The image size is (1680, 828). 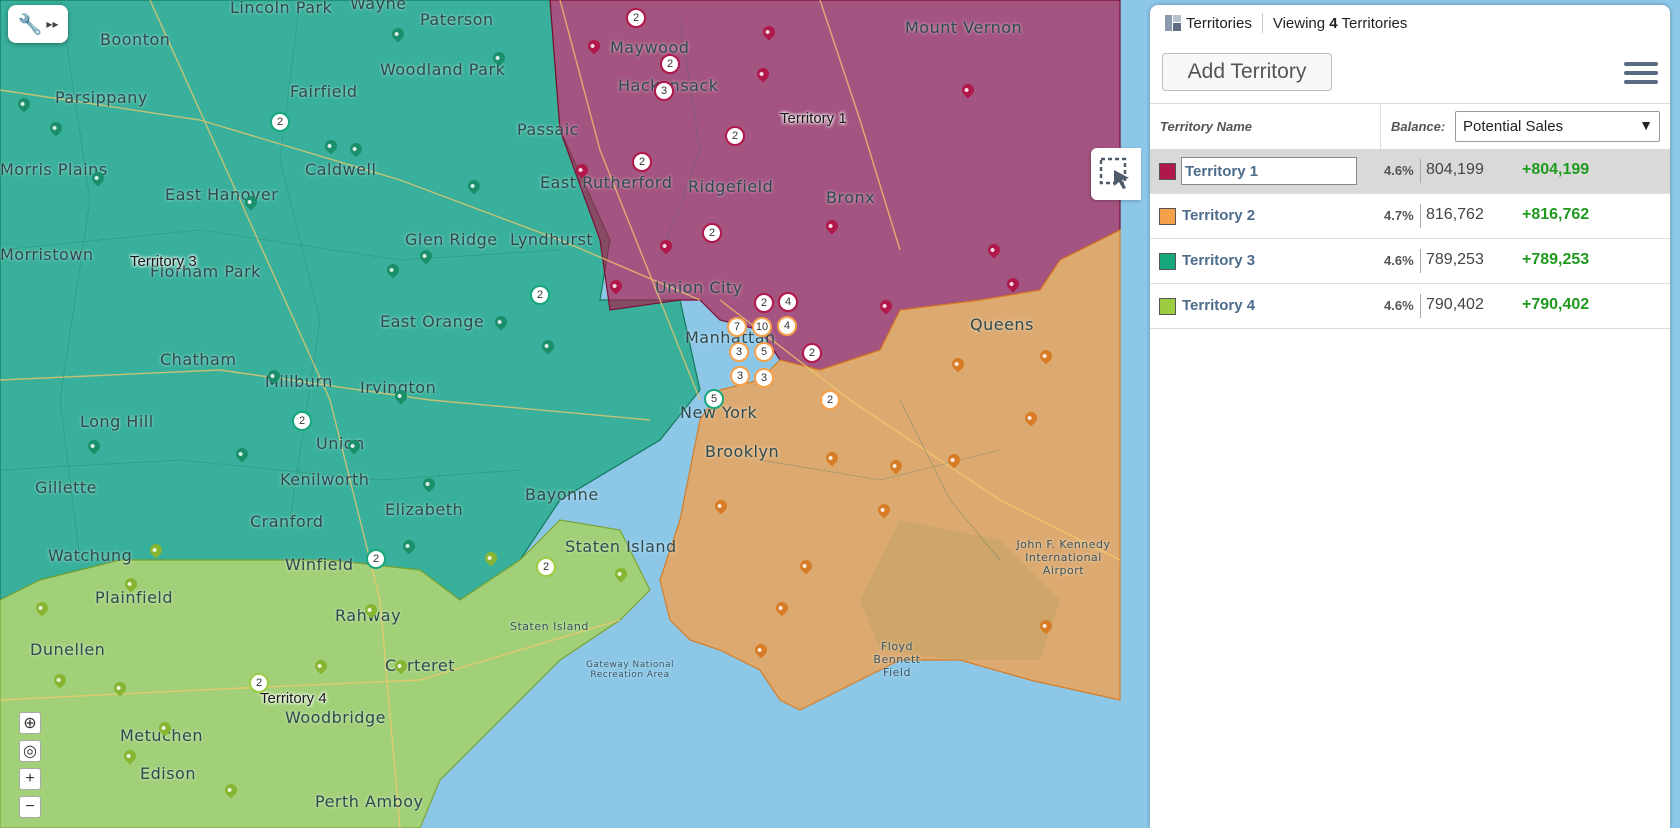 What do you see at coordinates (1399, 215) in the screenshot?
I see `territory-percent: 4.7%` at bounding box center [1399, 215].